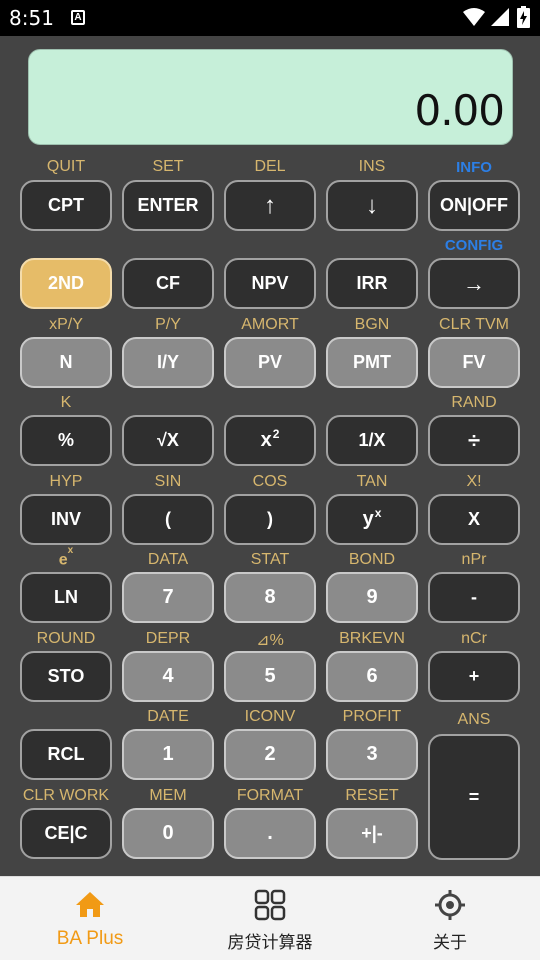 The width and height of the screenshot is (540, 960). What do you see at coordinates (474, 519) in the screenshot?
I see `multiply-button: X` at bounding box center [474, 519].